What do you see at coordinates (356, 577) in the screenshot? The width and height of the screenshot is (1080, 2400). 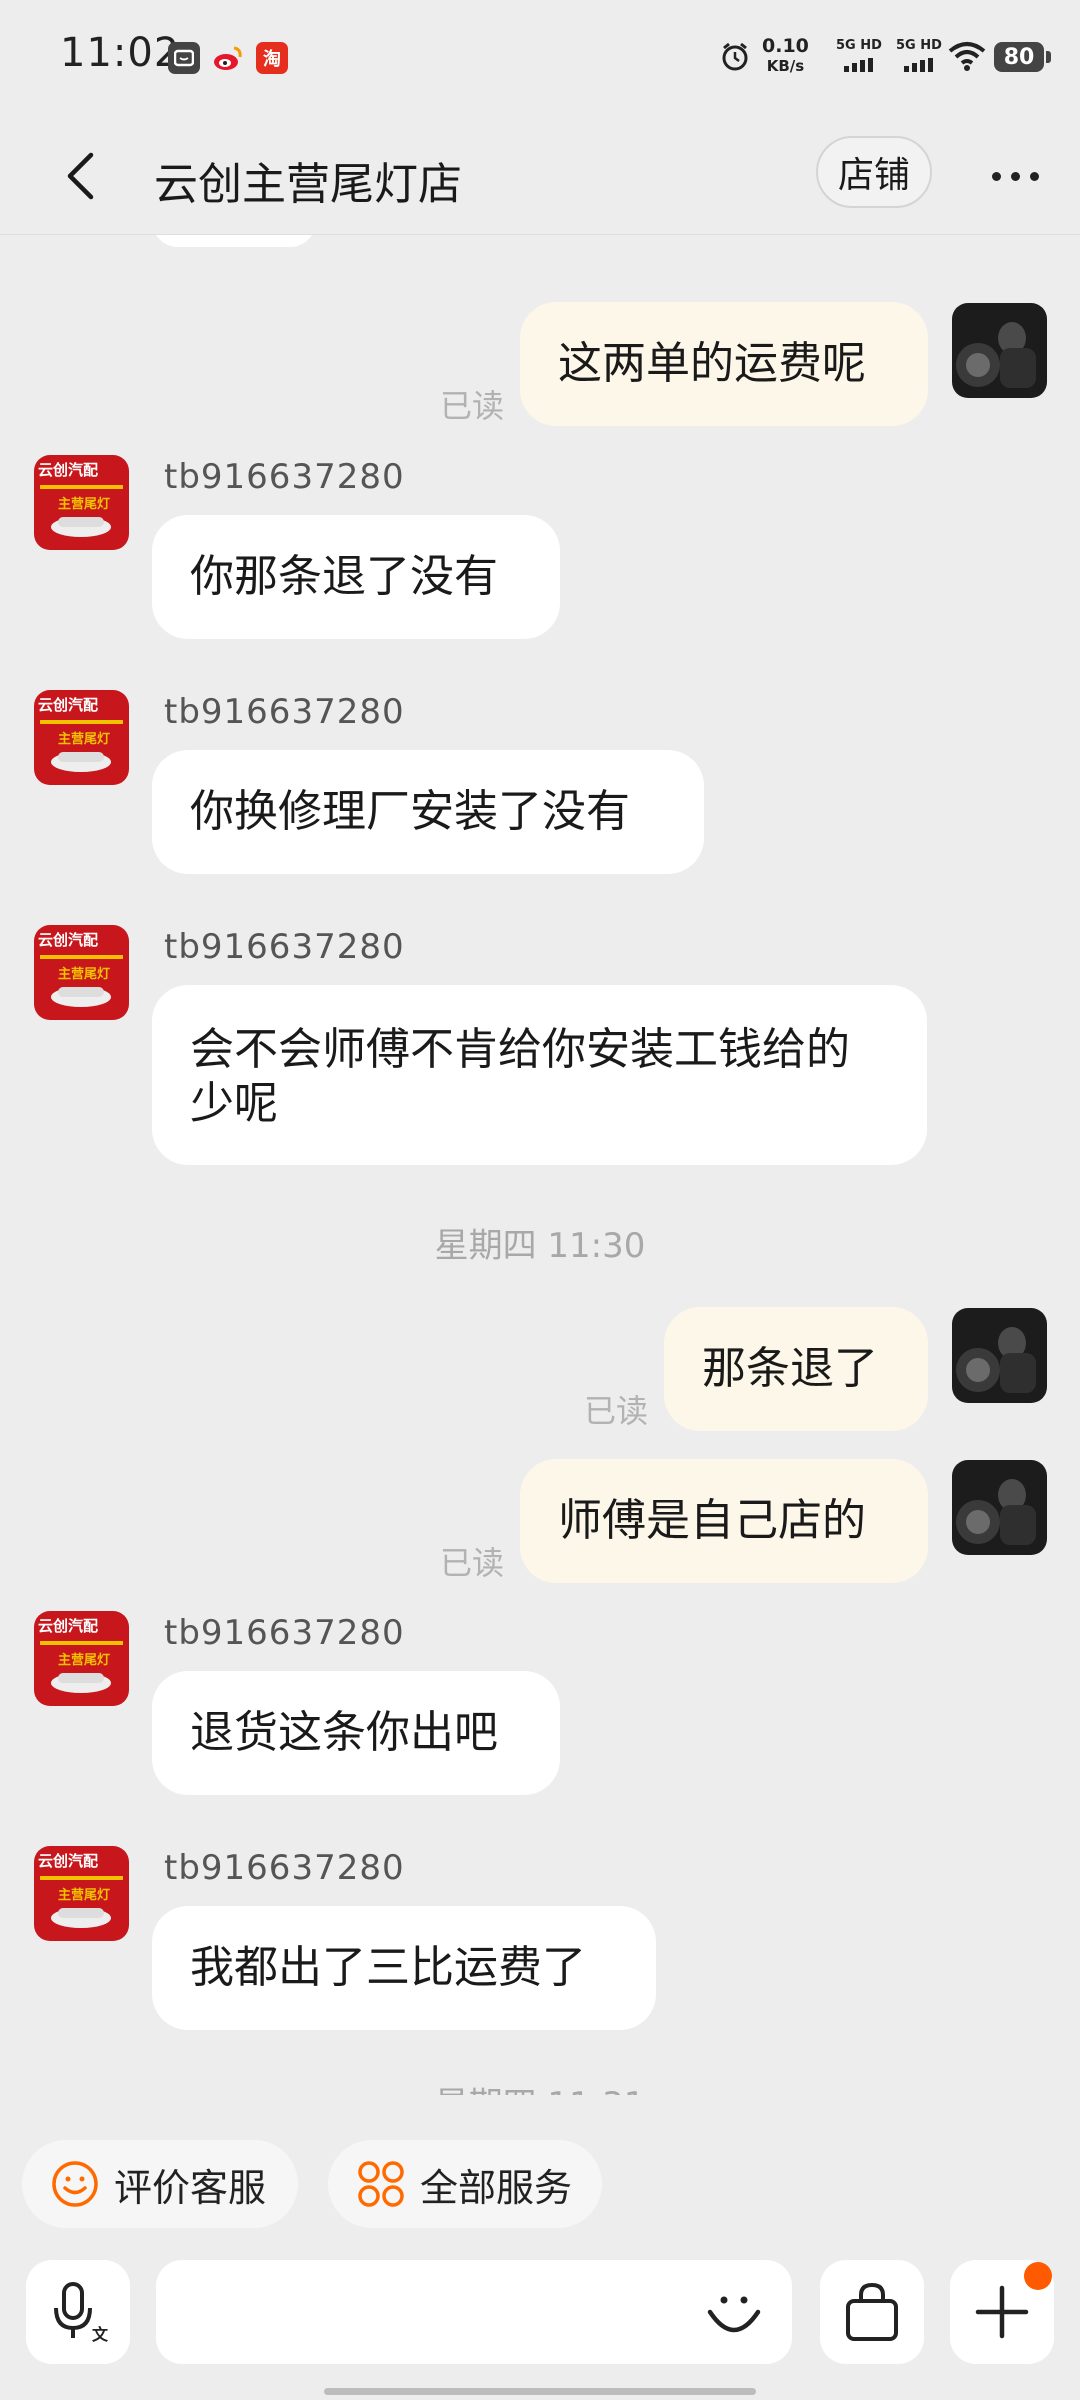 I see `message-bubble-incoming: 你那条退了没有` at bounding box center [356, 577].